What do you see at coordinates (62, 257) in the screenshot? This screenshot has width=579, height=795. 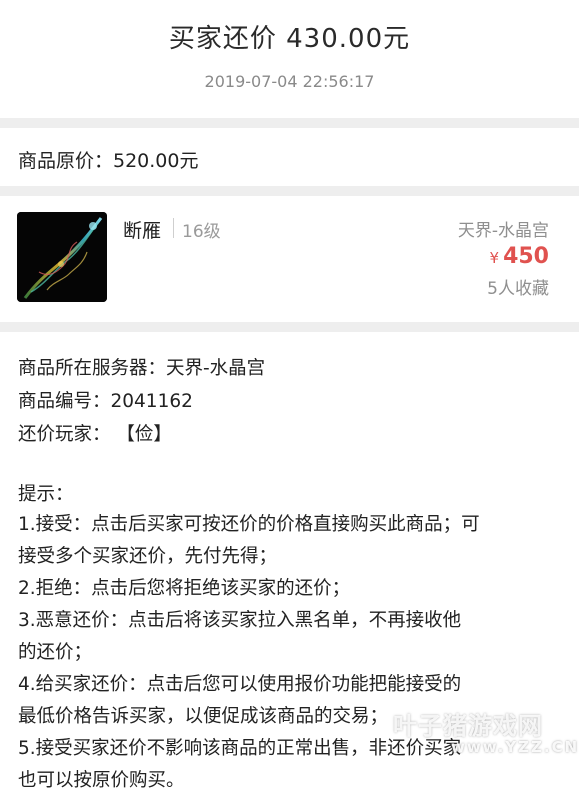 I see `weapon-thumbnail-icon` at bounding box center [62, 257].